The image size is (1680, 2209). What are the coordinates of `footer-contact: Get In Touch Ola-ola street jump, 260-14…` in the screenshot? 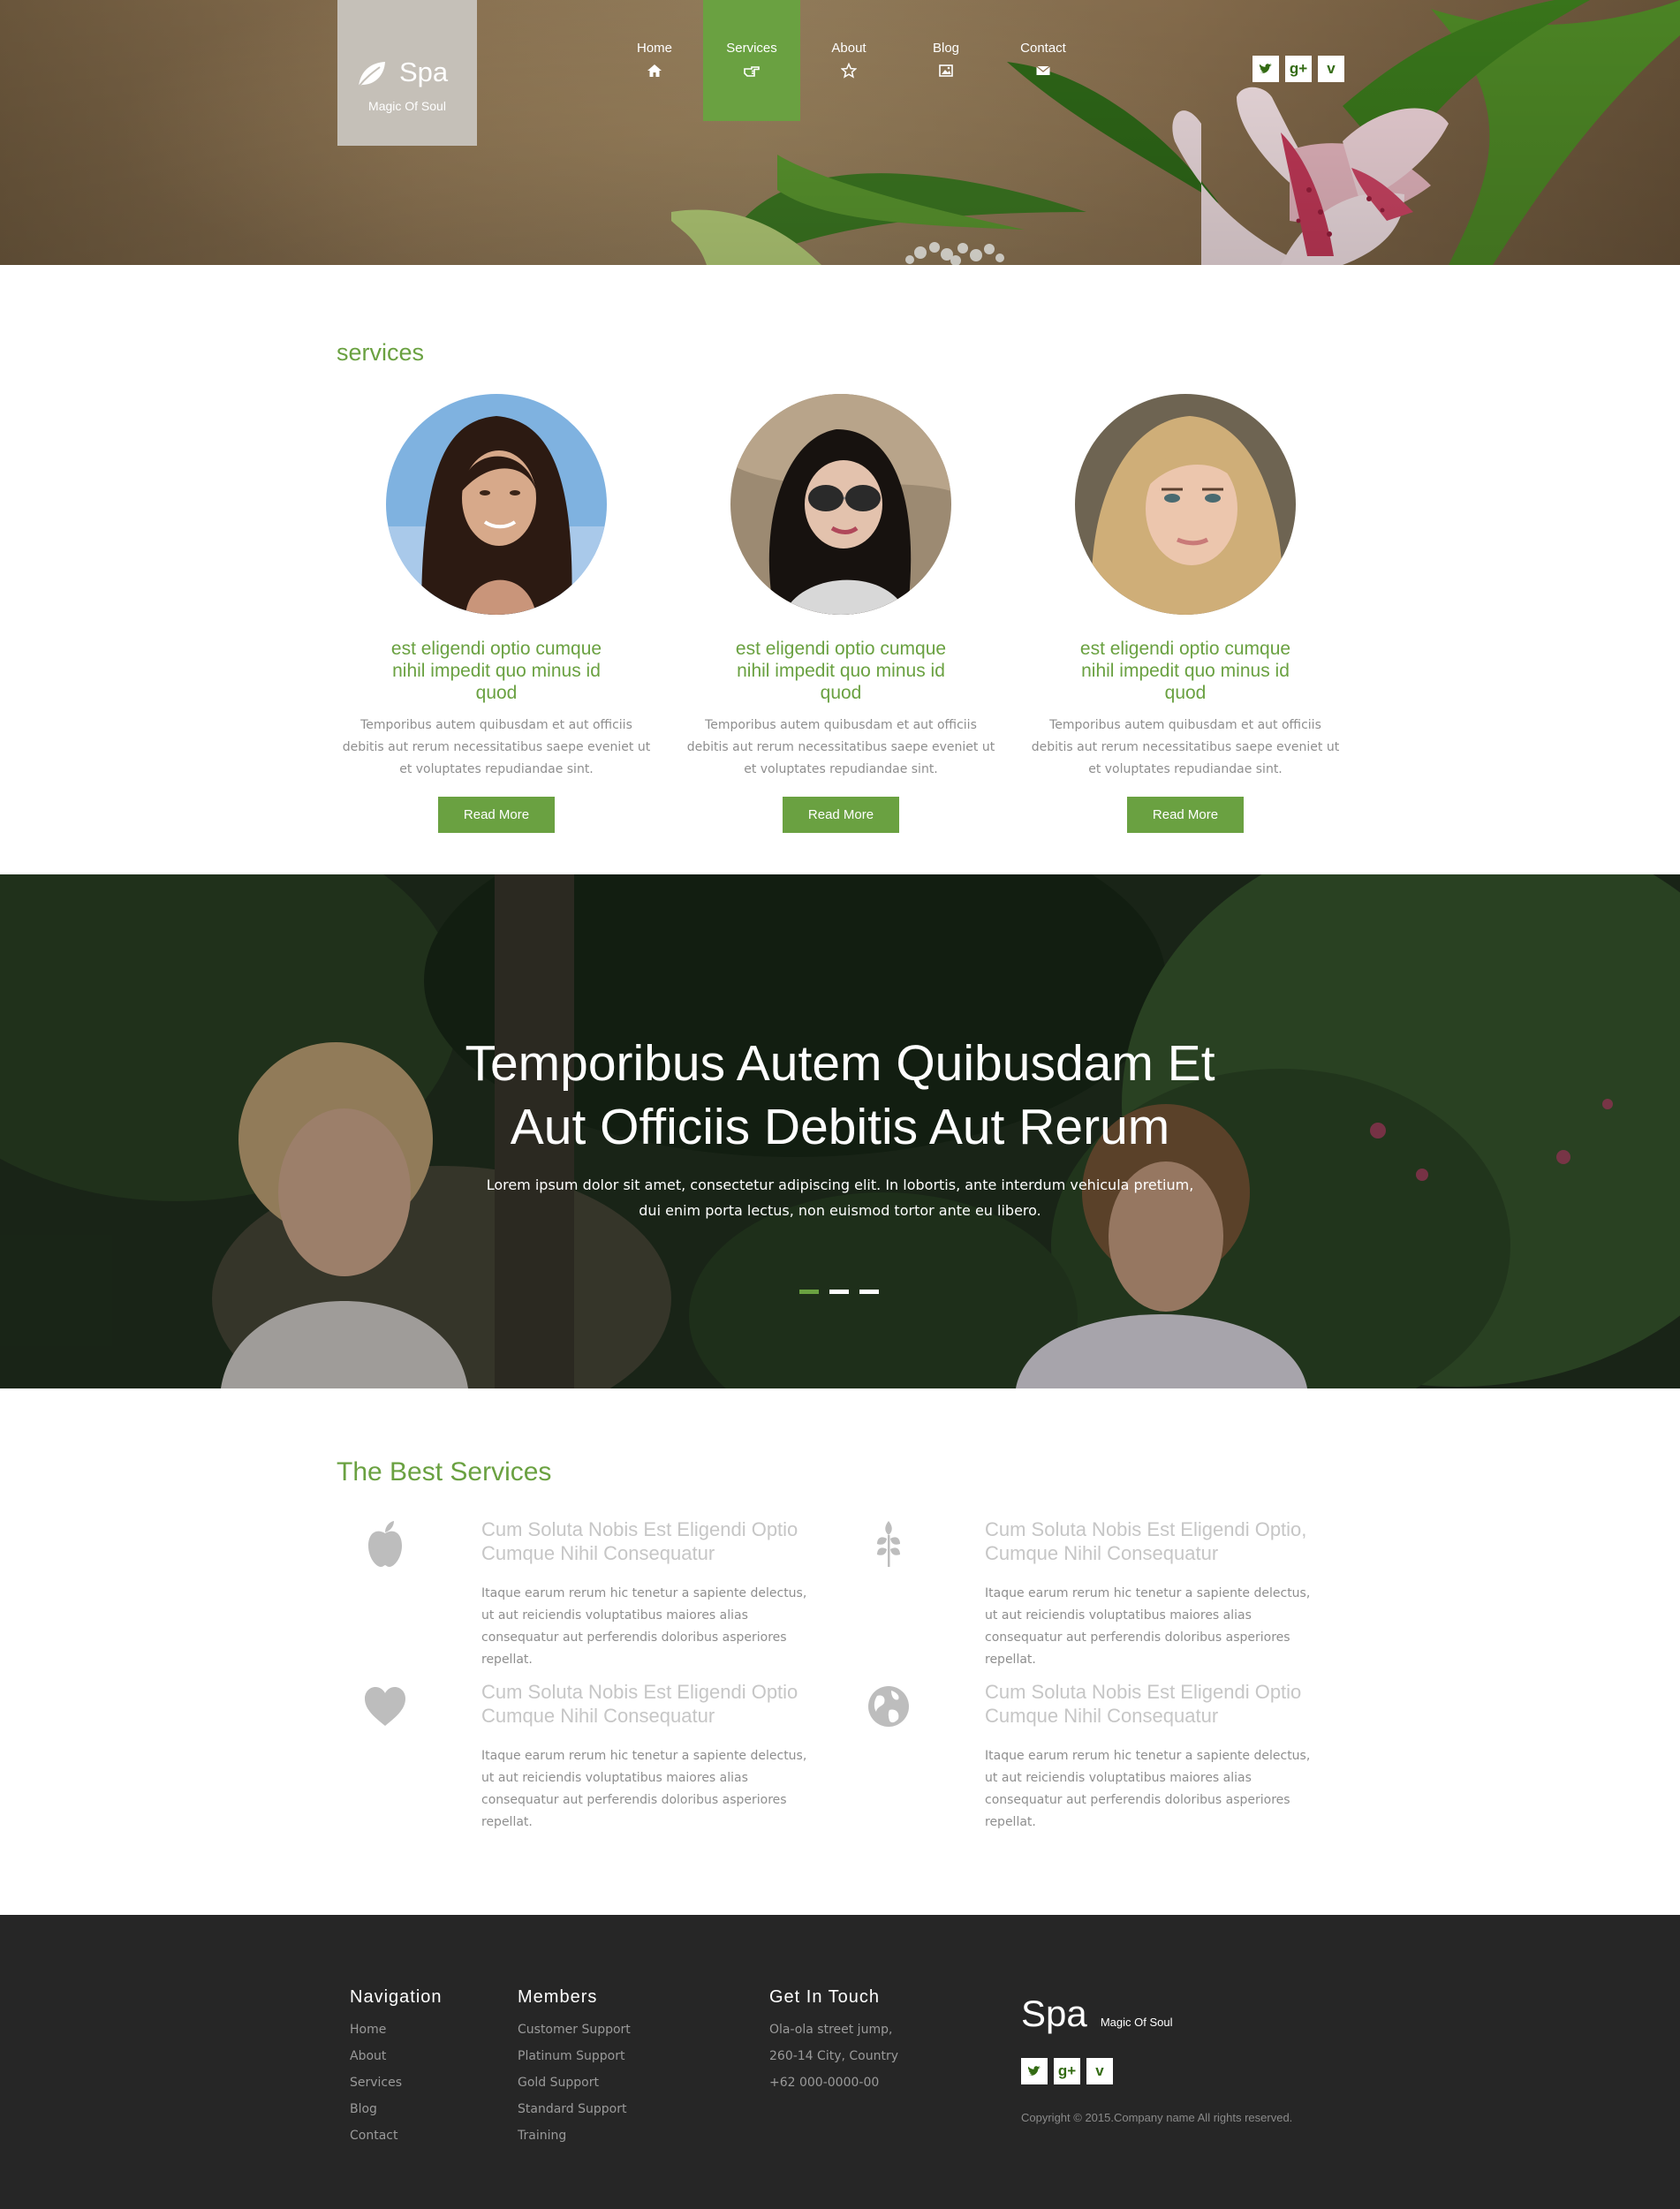 It's located at (833, 2042).